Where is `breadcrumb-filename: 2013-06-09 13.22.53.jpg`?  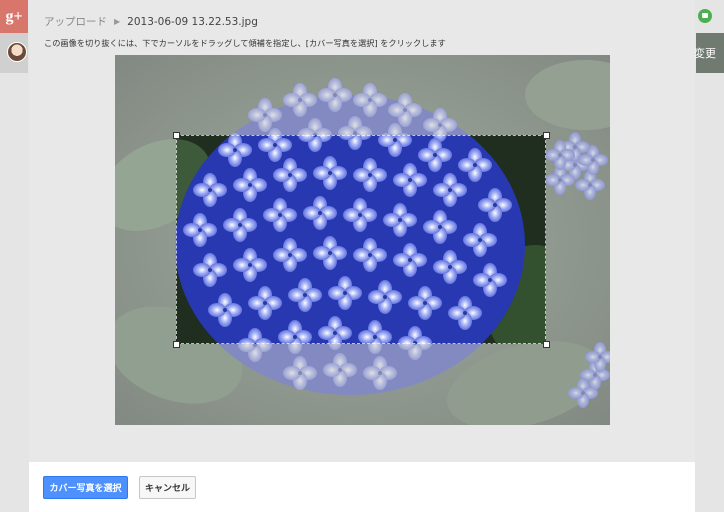
breadcrumb-filename: 2013-06-09 13.22.53.jpg is located at coordinates (192, 21).